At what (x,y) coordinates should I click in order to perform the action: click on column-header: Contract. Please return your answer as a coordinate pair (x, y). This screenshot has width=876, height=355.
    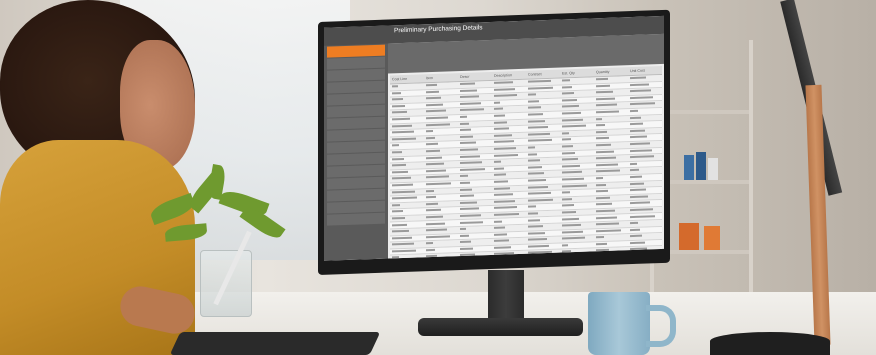
    Looking at the image, I should click on (543, 74).